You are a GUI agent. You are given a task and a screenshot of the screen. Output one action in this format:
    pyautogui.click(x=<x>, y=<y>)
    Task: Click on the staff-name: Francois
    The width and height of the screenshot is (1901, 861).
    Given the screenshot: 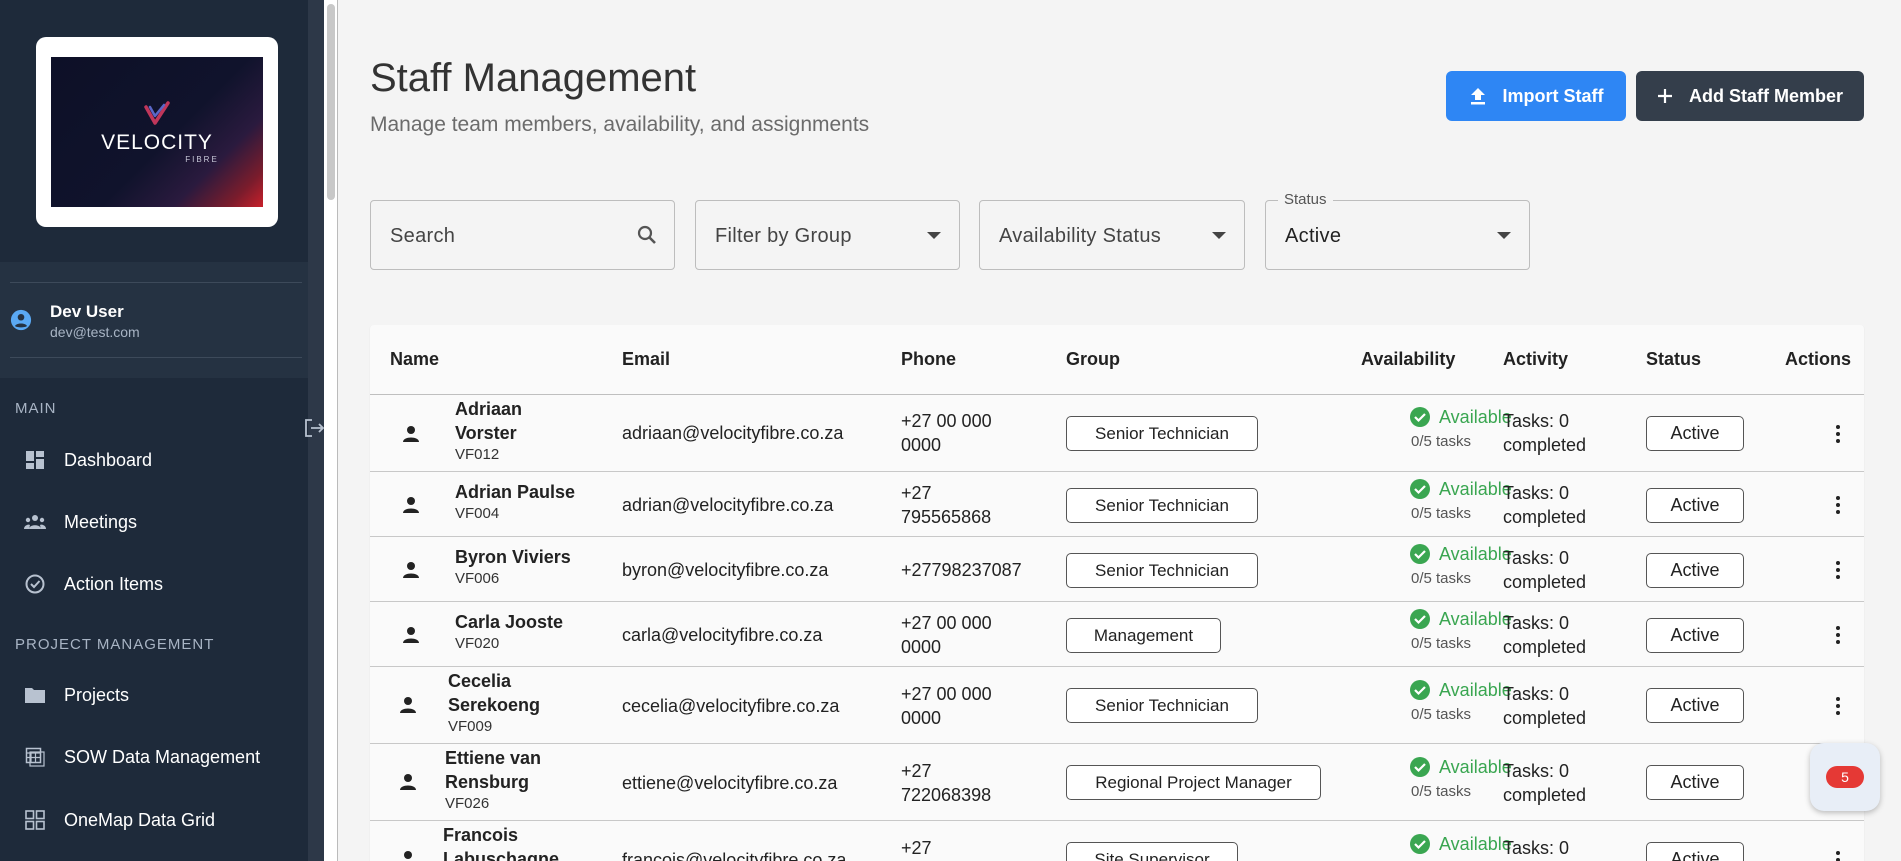 What is the action you would take?
    pyautogui.click(x=481, y=835)
    